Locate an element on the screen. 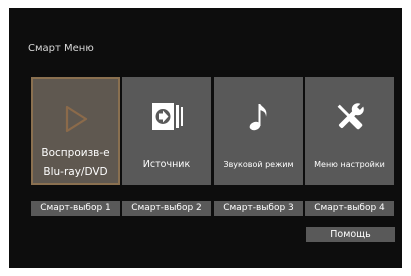 Image resolution: width=411 pixels, height=276 pixels. smart-select-1: Смарт-выбор 1 is located at coordinates (75, 208).